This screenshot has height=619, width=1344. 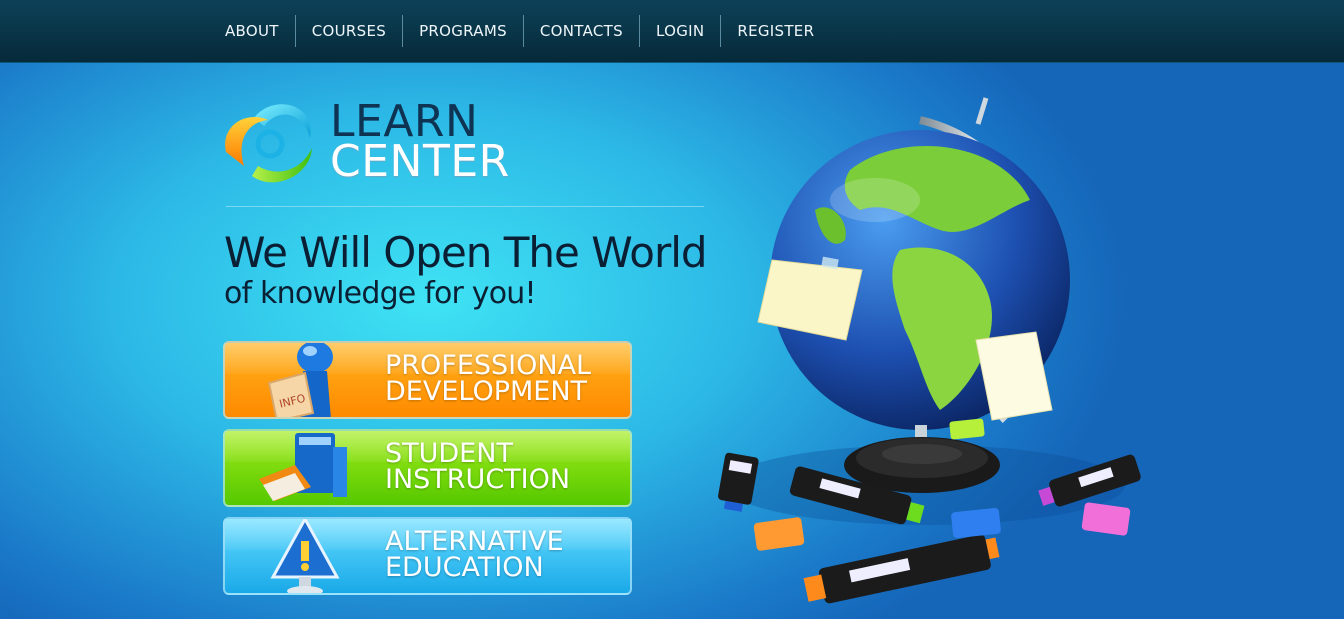 I want to click on nav-link-courses: COURSES, so click(x=349, y=31).